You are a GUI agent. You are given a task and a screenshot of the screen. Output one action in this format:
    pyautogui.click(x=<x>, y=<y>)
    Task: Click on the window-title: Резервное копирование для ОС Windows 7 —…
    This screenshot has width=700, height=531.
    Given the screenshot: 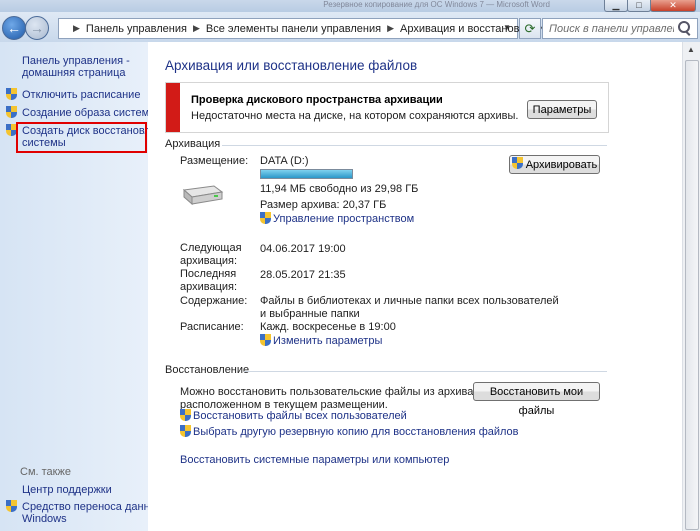 What is the action you would take?
    pyautogui.click(x=436, y=4)
    